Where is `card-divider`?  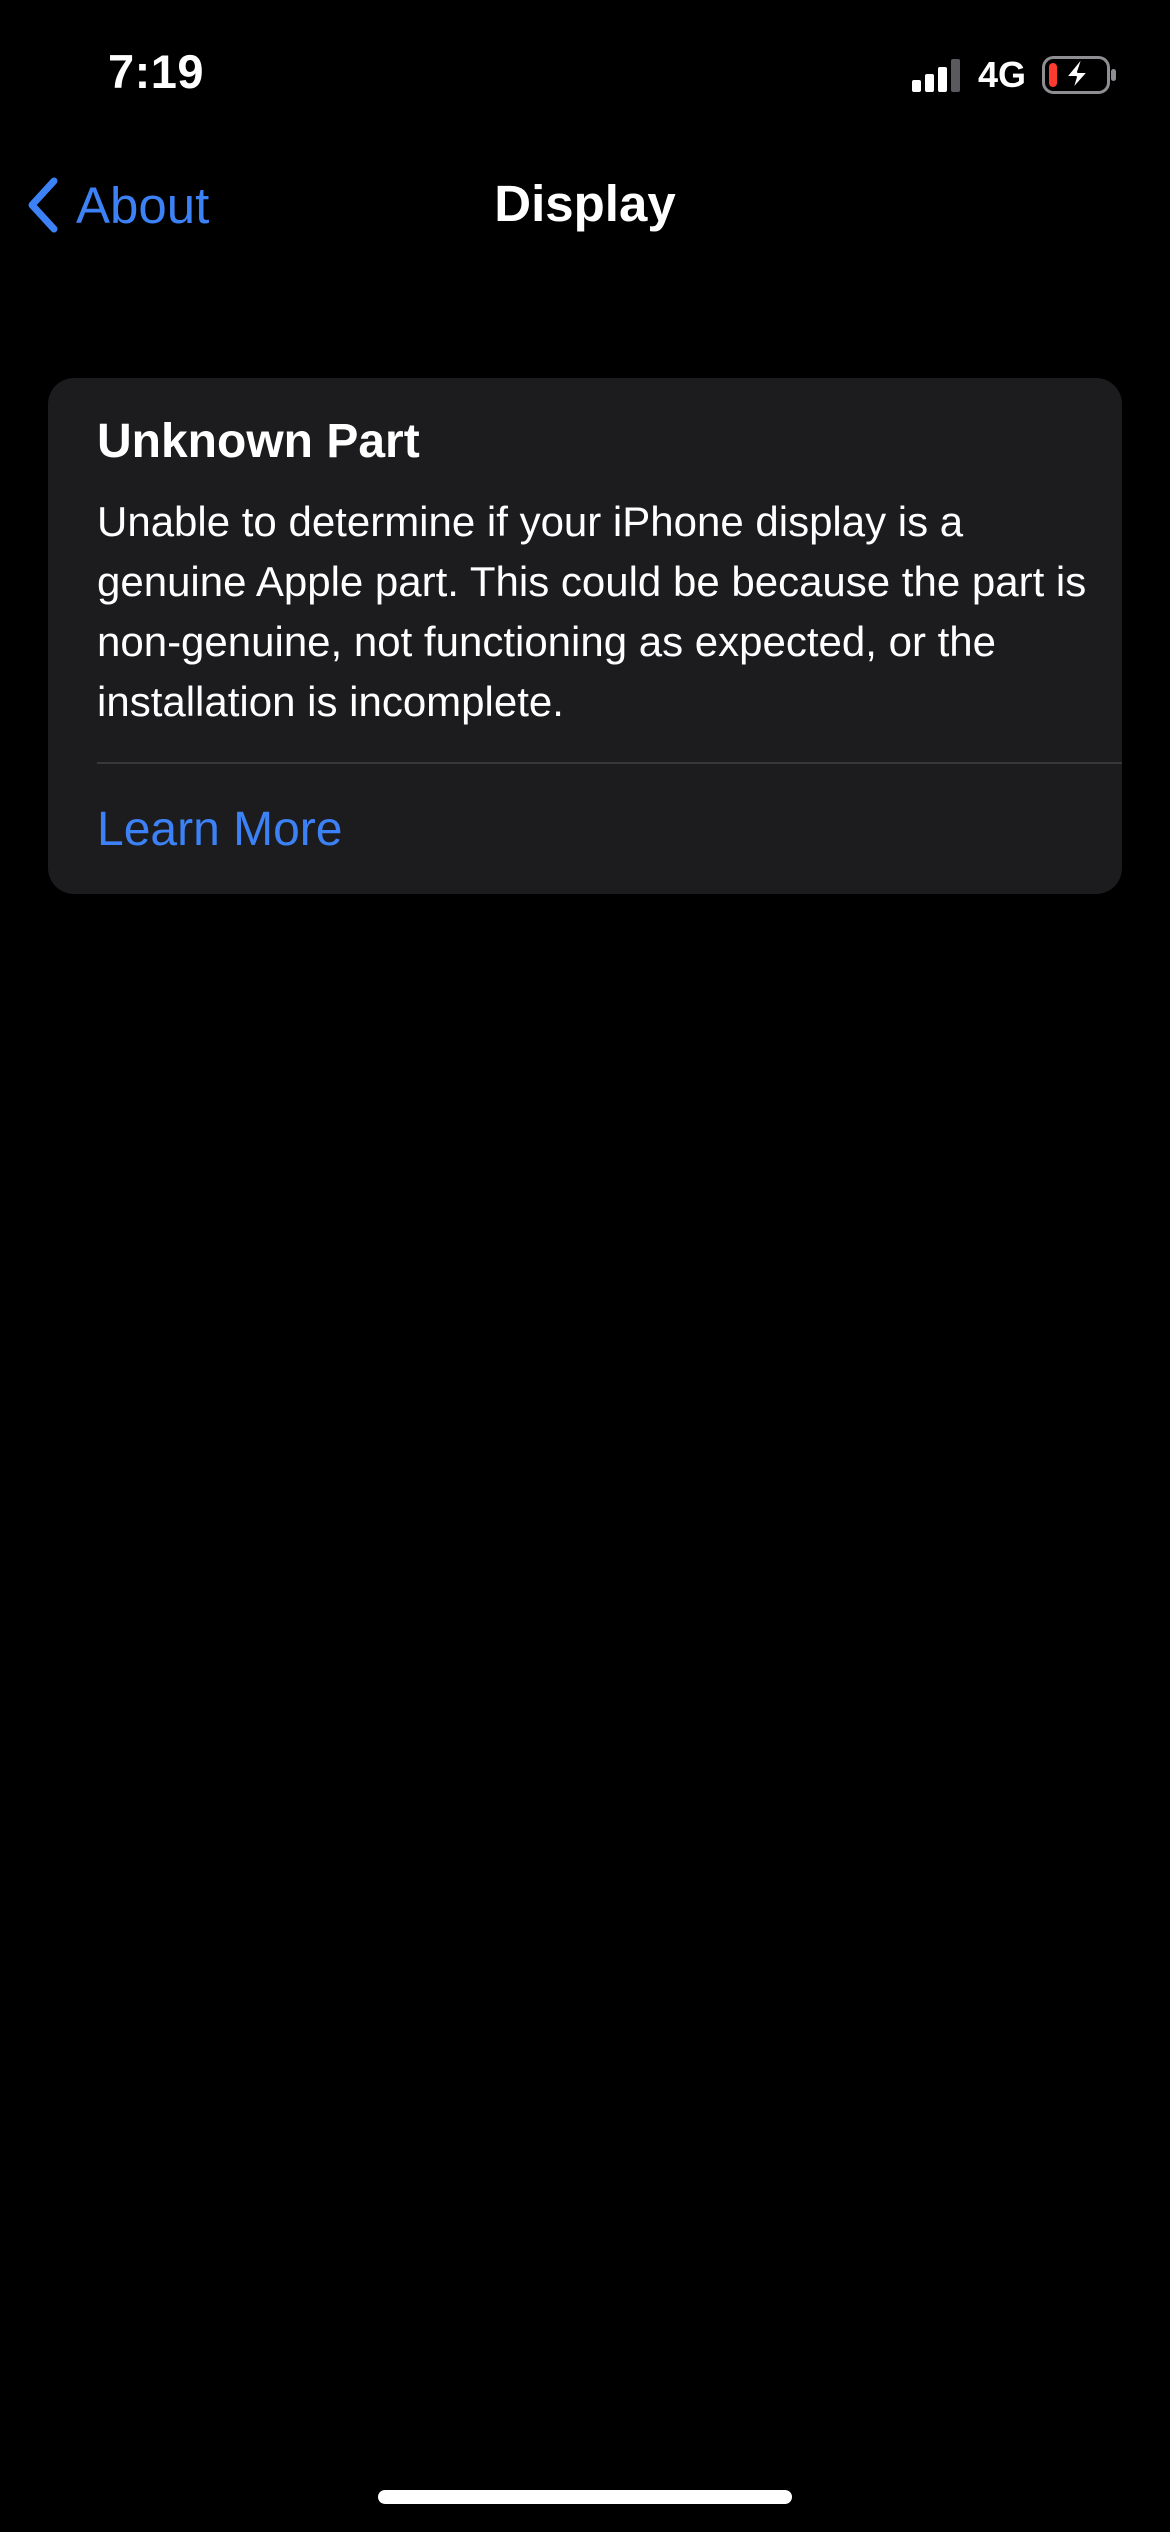
card-divider is located at coordinates (609, 763).